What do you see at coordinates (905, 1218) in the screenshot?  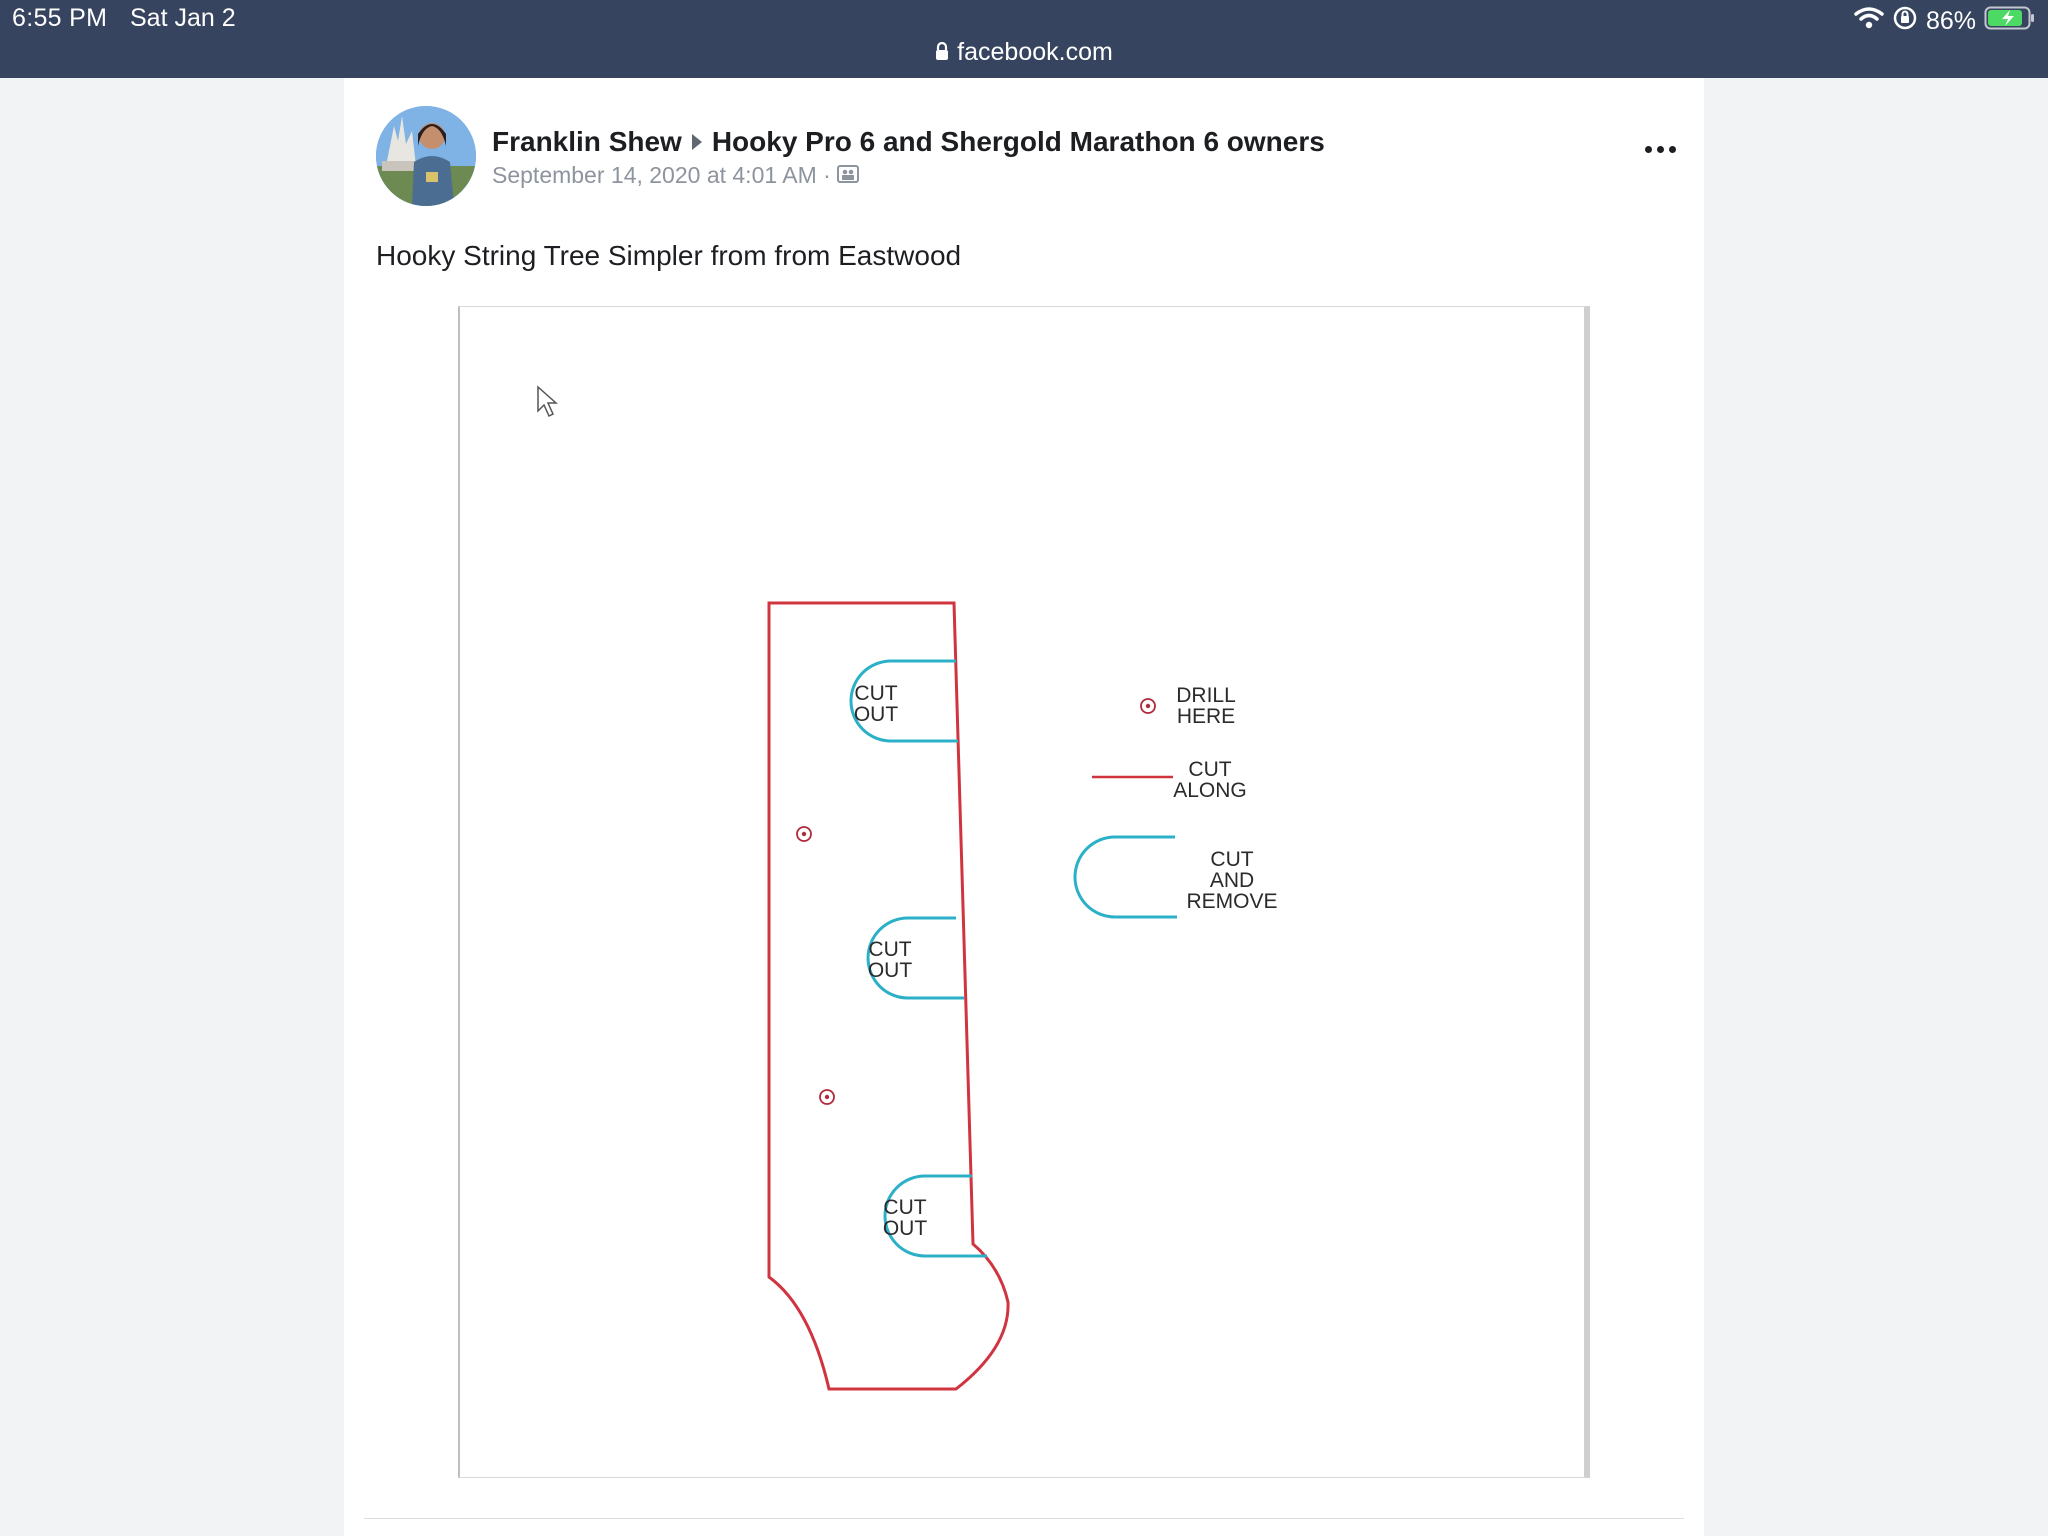 I see `cutout-label-3: CUT OUT` at bounding box center [905, 1218].